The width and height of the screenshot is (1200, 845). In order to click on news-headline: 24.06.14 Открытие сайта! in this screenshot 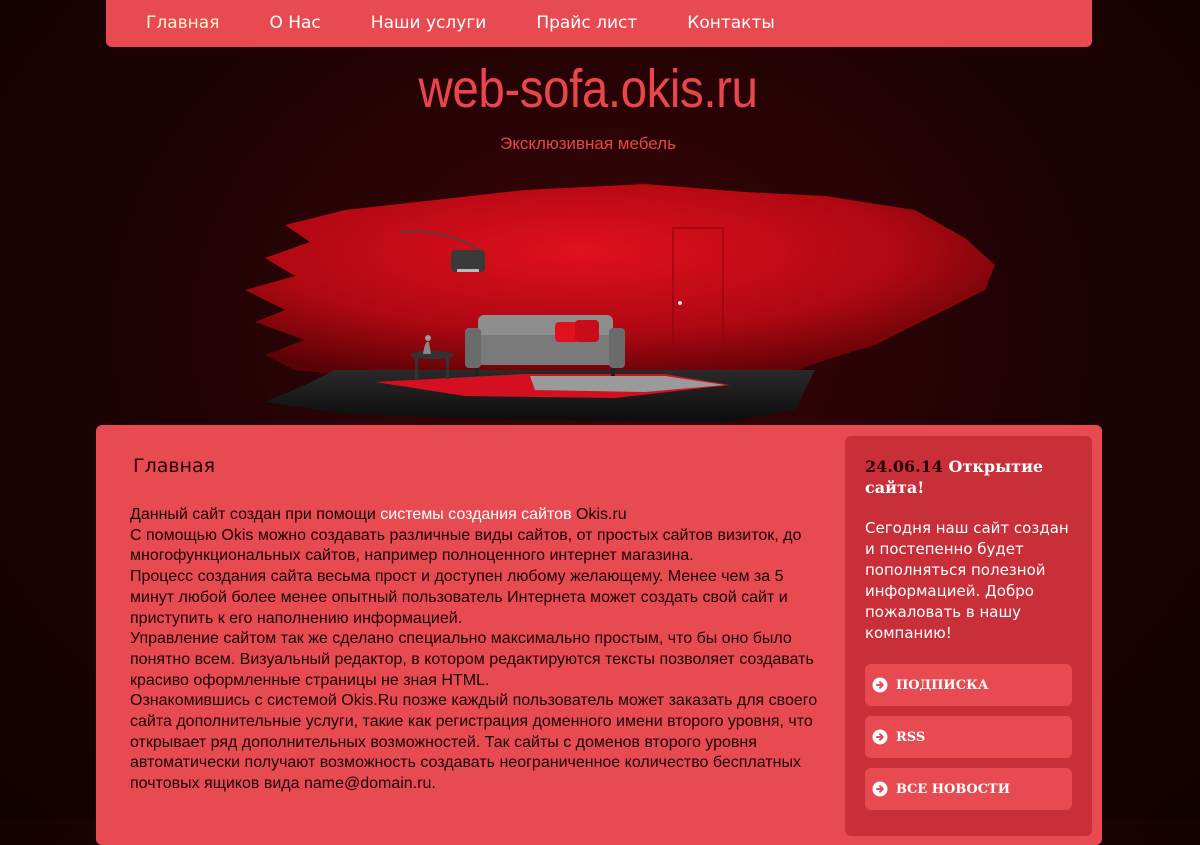, I will do `click(972, 477)`.